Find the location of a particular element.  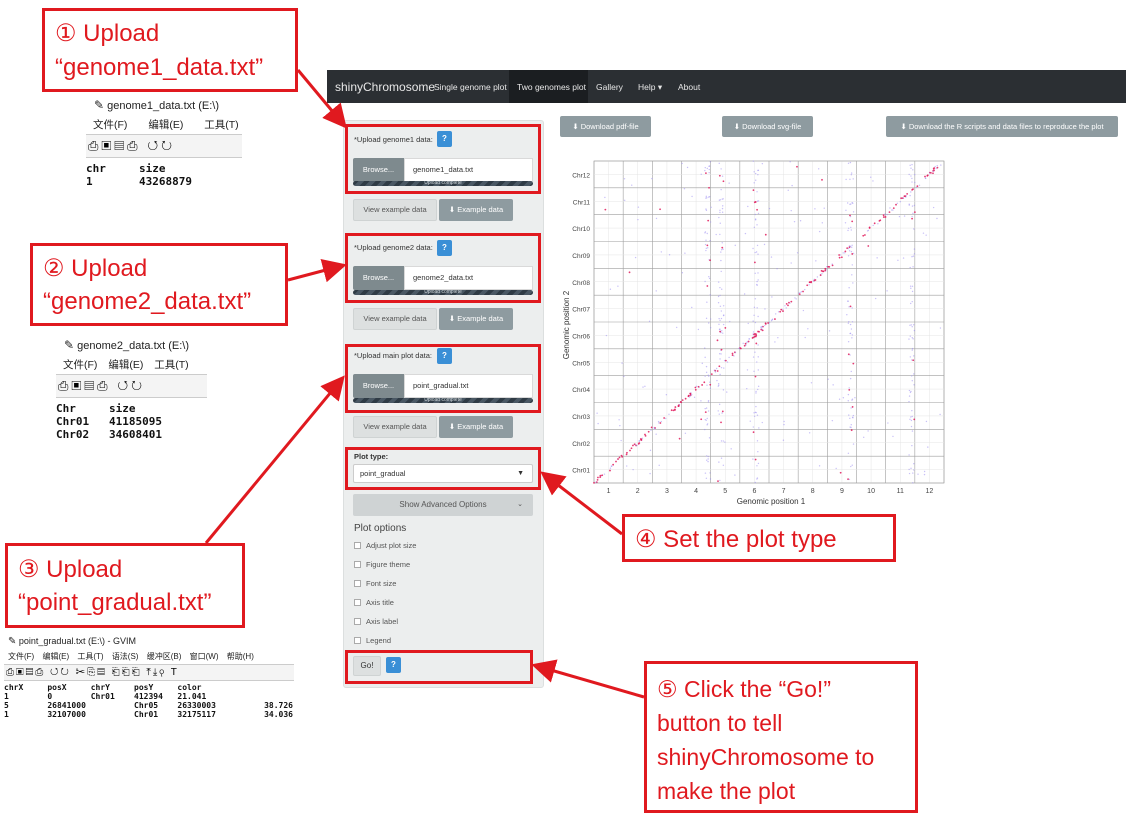

arrow-step2 is located at coordinates (317, 270).